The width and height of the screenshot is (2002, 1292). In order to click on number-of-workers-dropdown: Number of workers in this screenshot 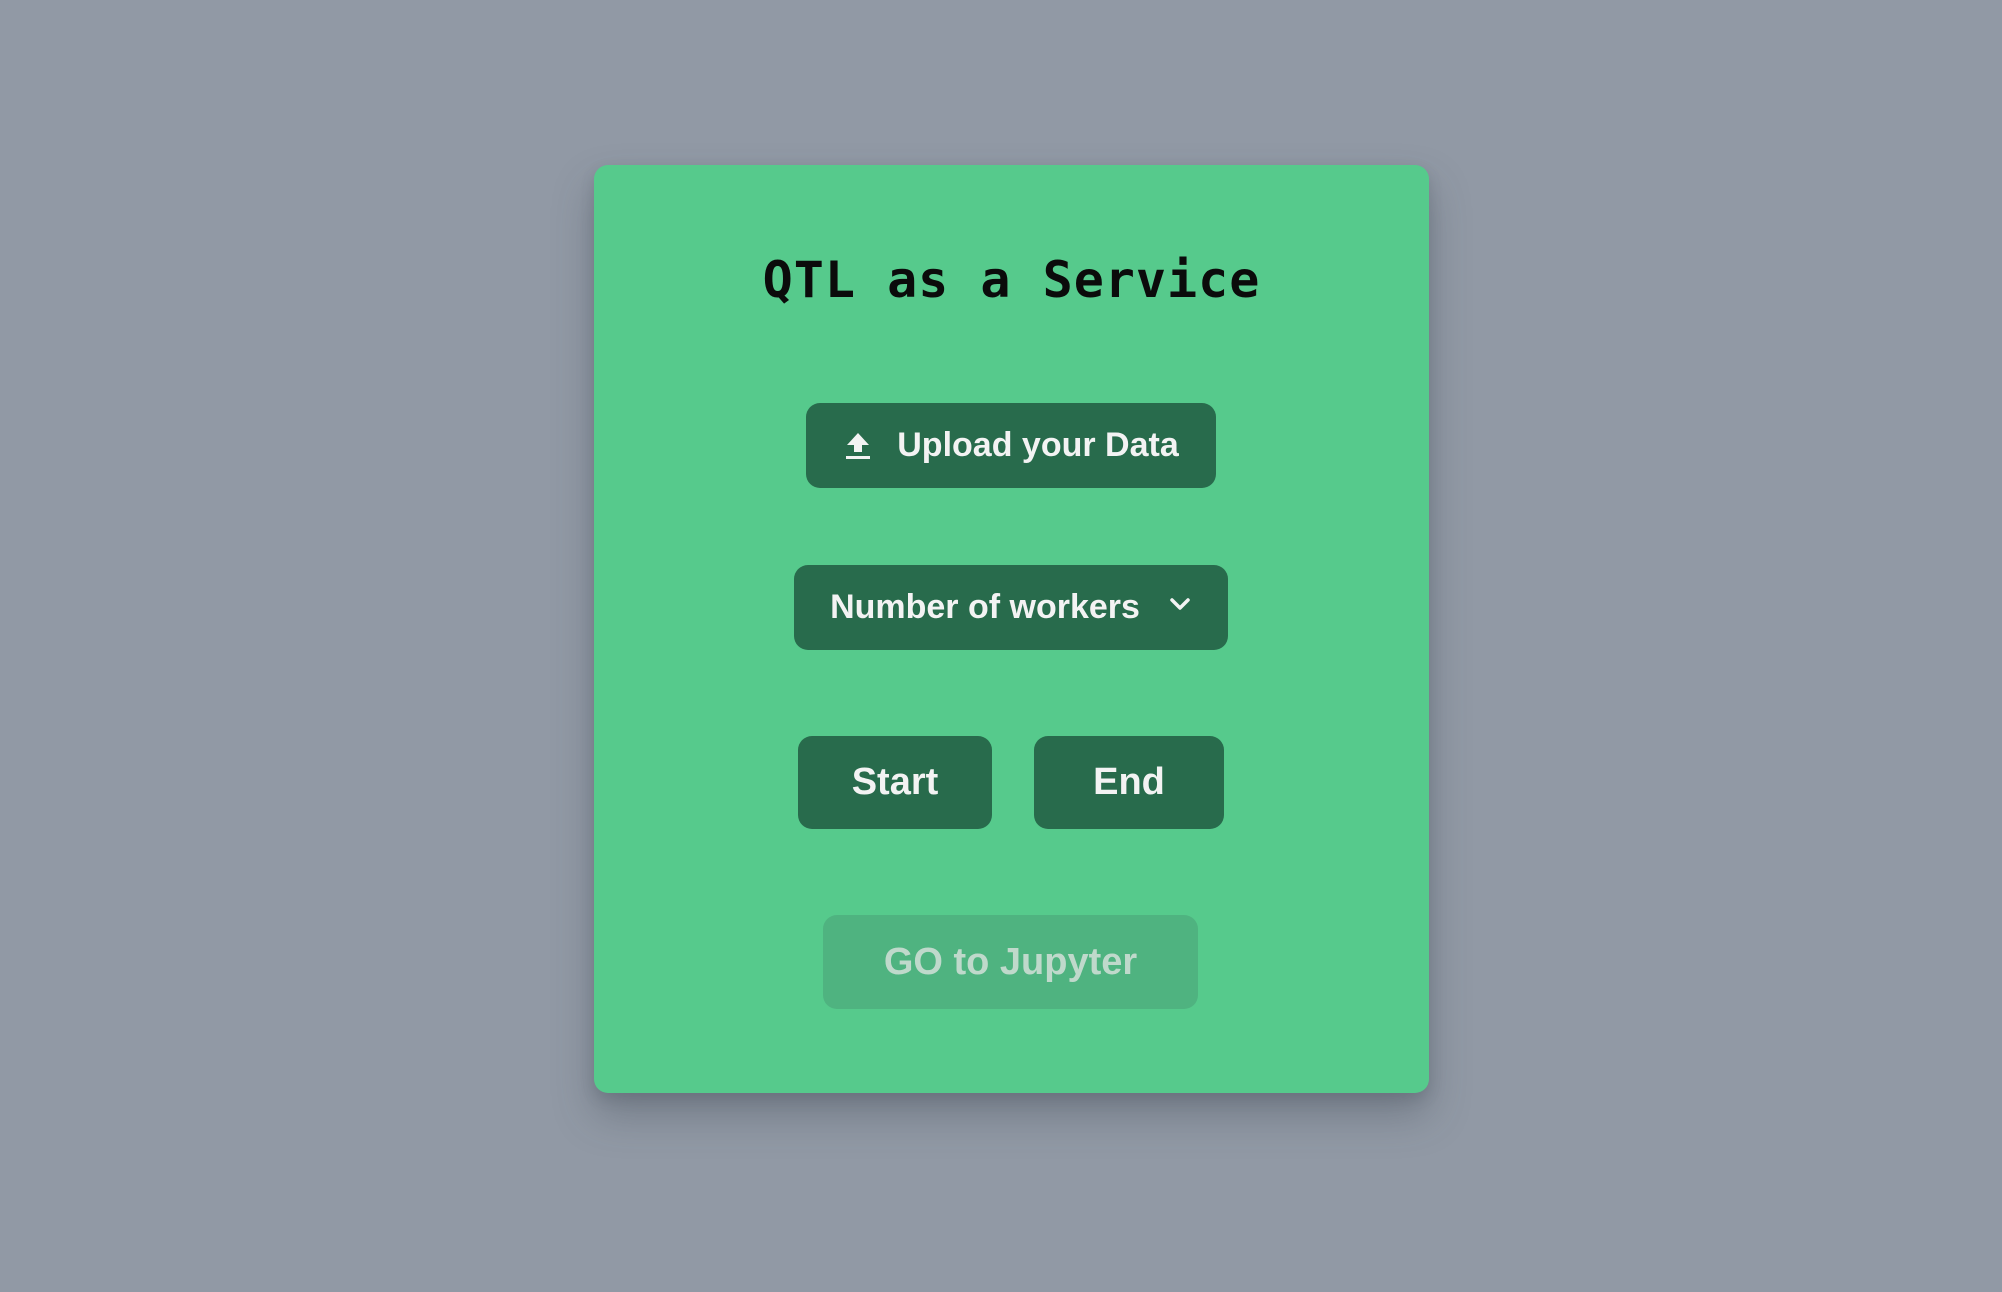, I will do `click(1011, 607)`.